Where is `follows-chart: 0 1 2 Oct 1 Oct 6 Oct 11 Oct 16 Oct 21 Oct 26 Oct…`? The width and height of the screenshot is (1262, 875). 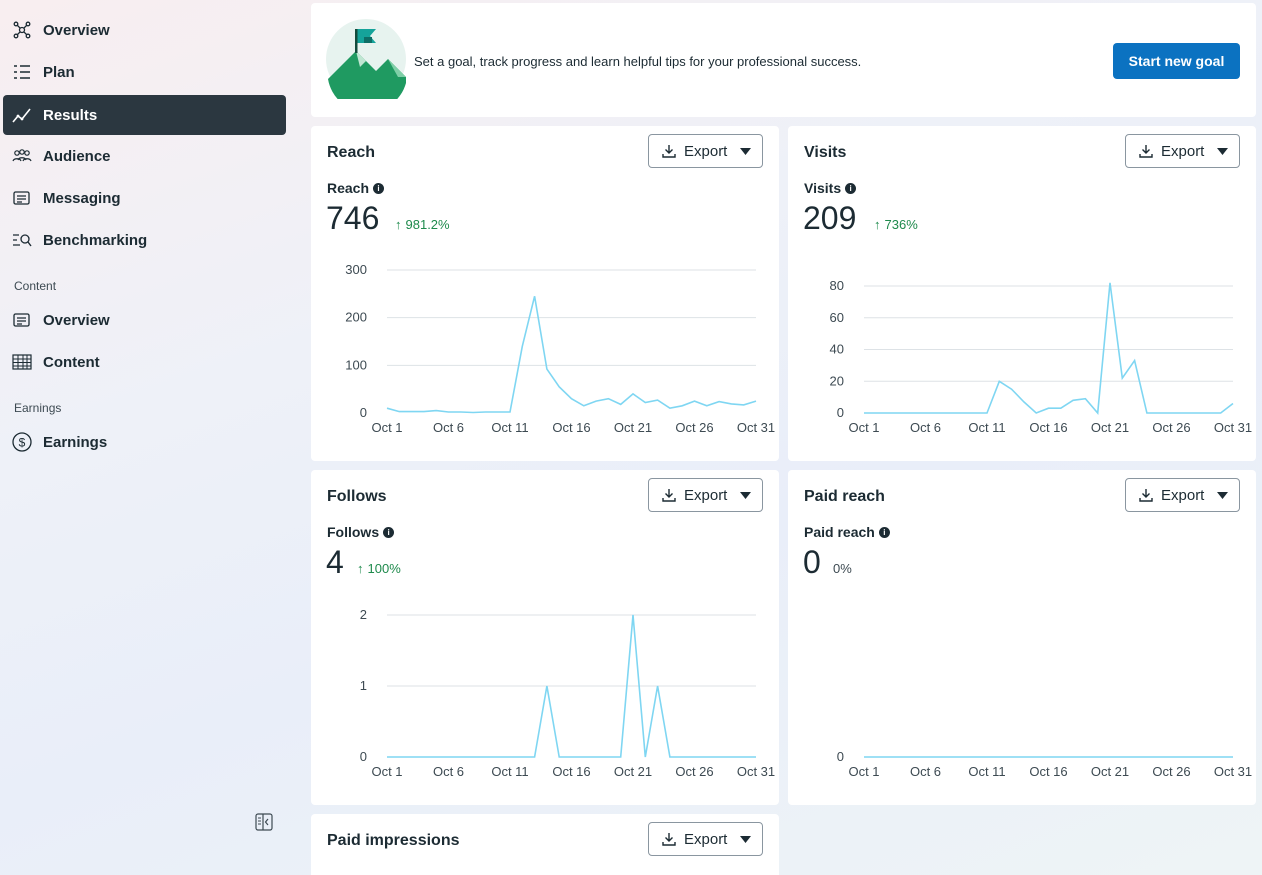 follows-chart: 0 1 2 Oct 1 Oct 6 Oct 11 Oct 16 Oct 21 Oct 26 Oct… is located at coordinates (567, 693).